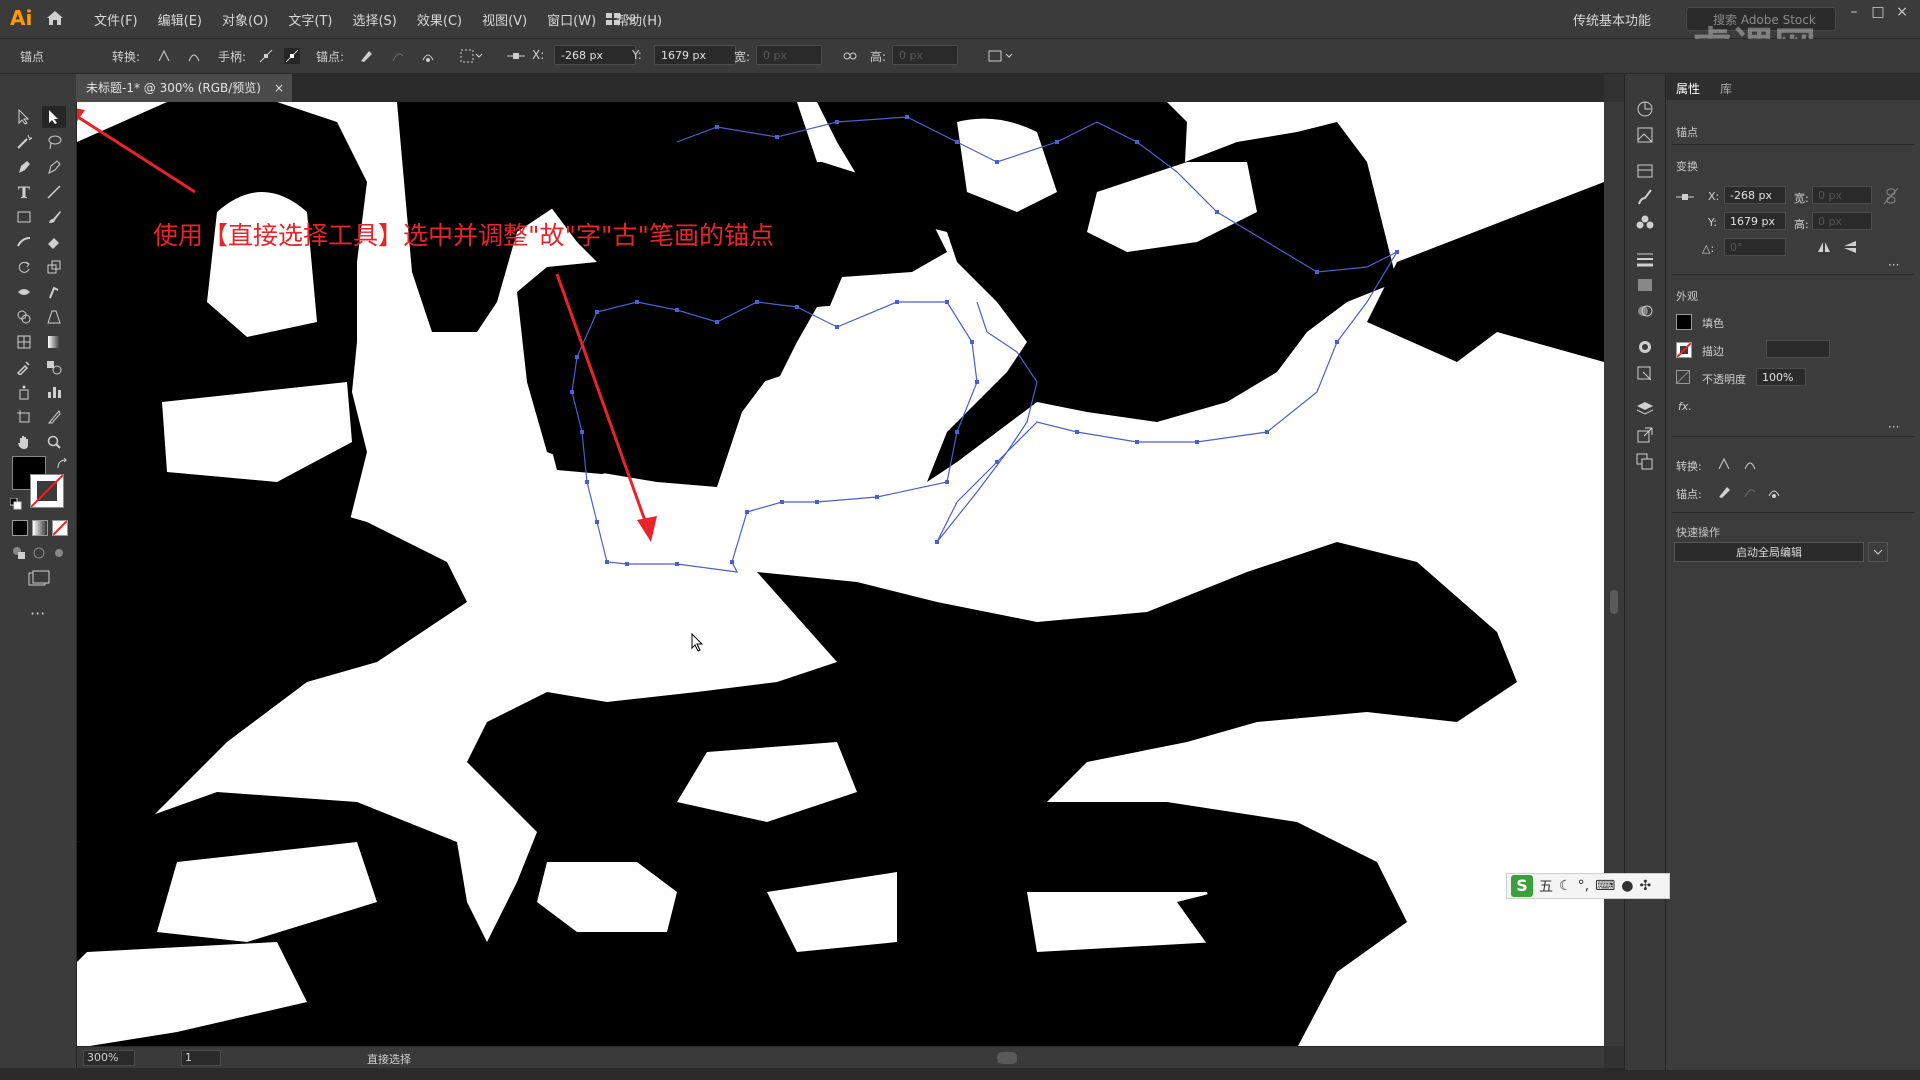 This screenshot has width=1920, height=1080. Describe the element at coordinates (20, 528) in the screenshot. I see `color-mode-icon` at that location.